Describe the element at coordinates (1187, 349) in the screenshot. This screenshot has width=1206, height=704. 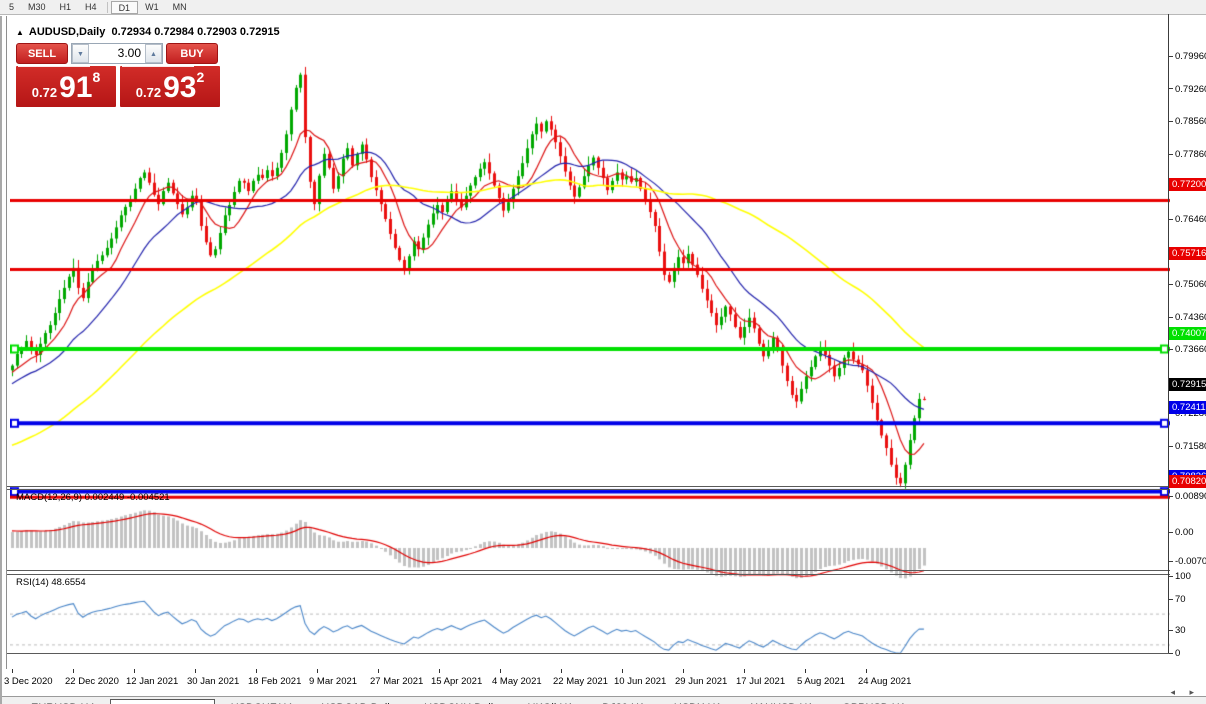
I see `price-axis-tick: 0.73660` at that location.